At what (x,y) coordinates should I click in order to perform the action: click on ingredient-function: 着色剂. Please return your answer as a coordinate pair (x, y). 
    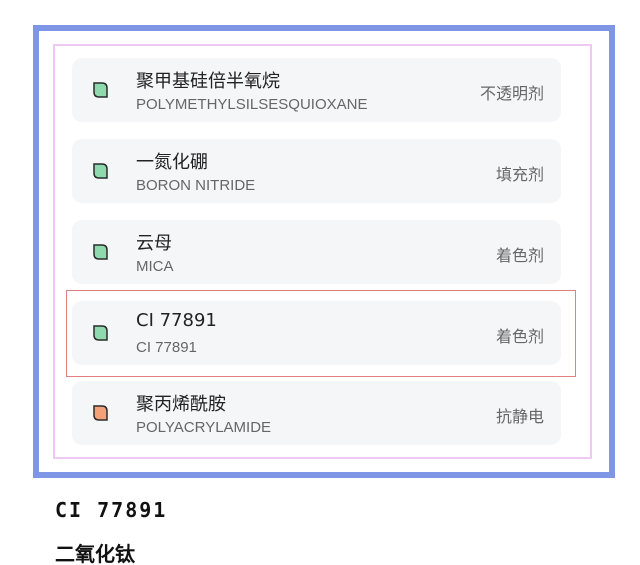
    Looking at the image, I should click on (519, 255).